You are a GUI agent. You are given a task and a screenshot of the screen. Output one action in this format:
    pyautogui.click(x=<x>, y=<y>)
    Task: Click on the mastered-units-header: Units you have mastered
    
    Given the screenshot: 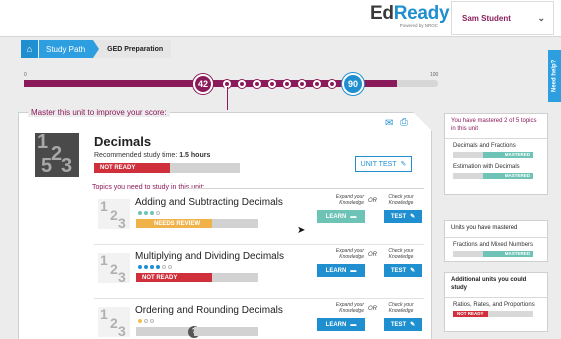 What is the action you would take?
    pyautogui.click(x=496, y=229)
    